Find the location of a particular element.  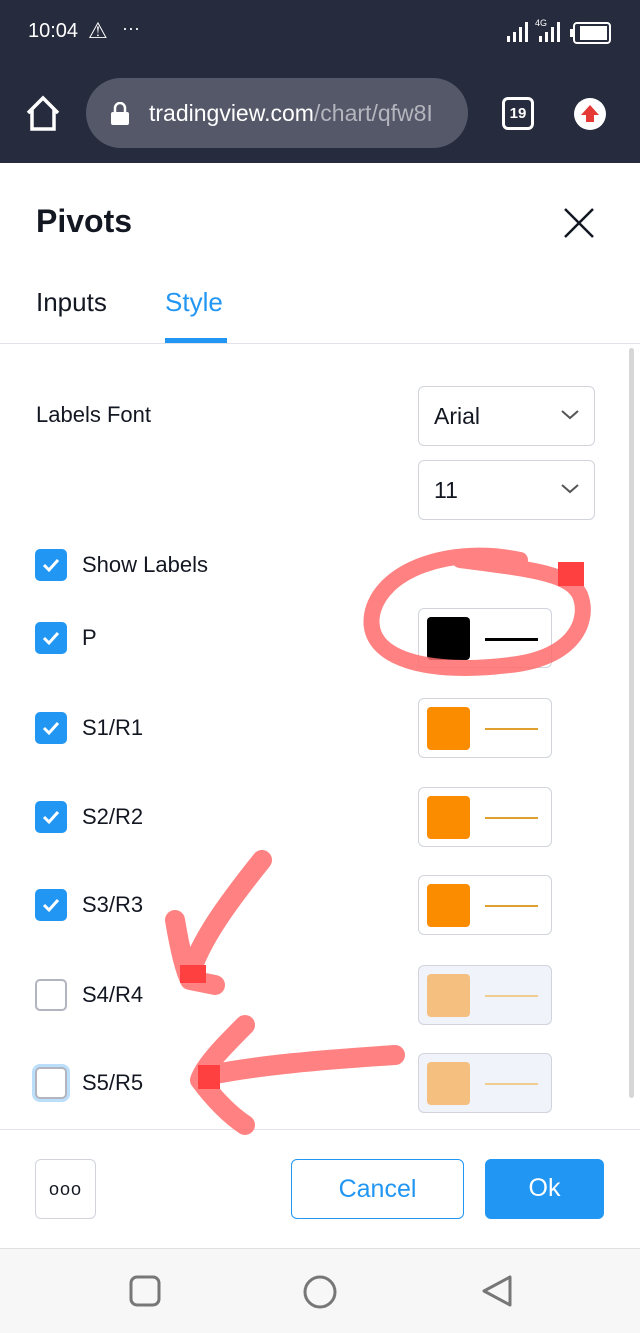

url-path: /chart/qfw8I is located at coordinates (373, 113).